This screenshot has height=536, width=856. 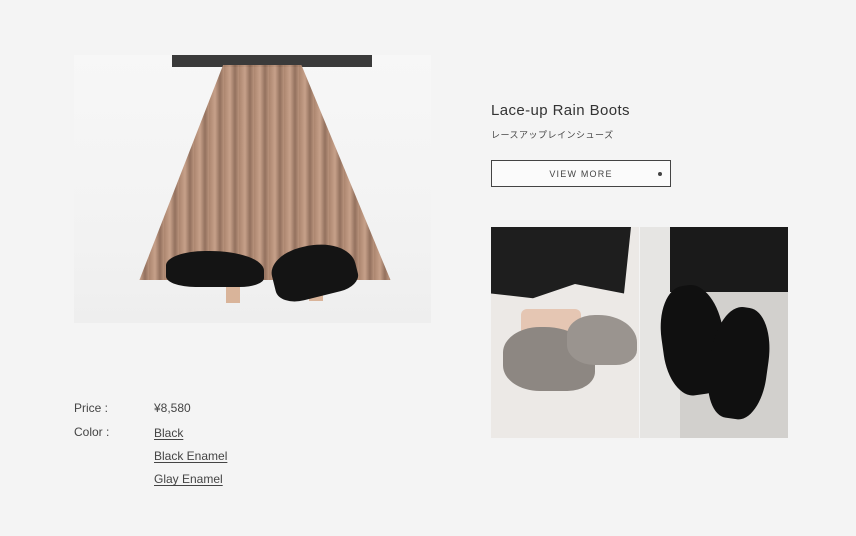 I want to click on view-more-button: VIEW MORE, so click(x=581, y=173).